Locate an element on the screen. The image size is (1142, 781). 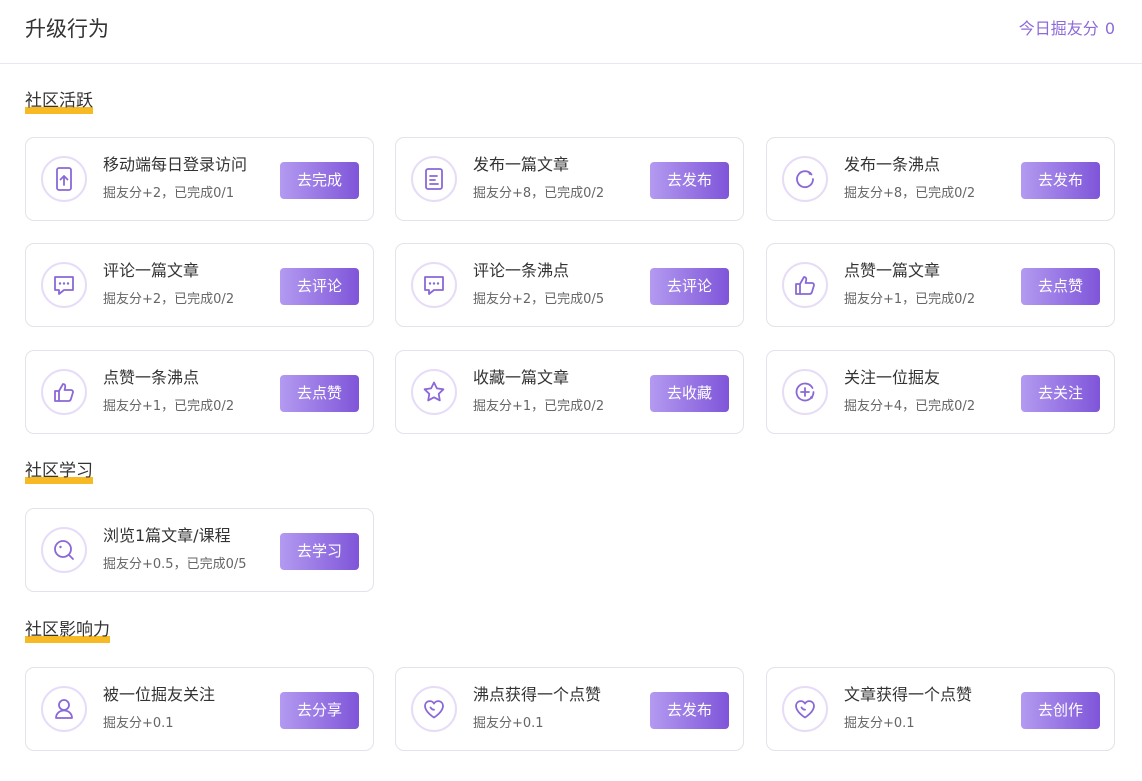
task-button: 去完成 is located at coordinates (319, 180).